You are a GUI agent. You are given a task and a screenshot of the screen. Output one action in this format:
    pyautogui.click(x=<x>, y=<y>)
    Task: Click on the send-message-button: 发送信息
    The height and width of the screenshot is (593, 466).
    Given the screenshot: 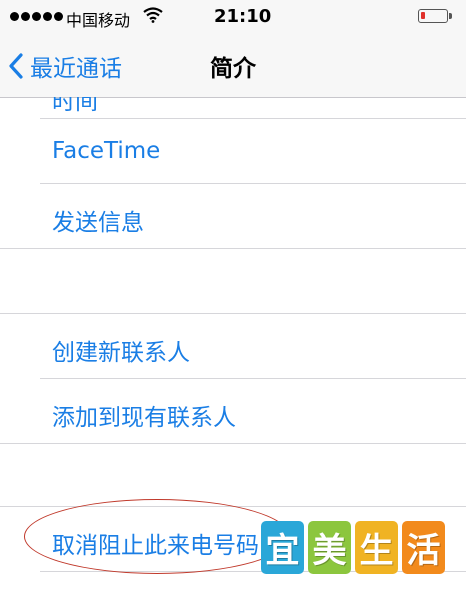 What is the action you would take?
    pyautogui.click(x=233, y=216)
    